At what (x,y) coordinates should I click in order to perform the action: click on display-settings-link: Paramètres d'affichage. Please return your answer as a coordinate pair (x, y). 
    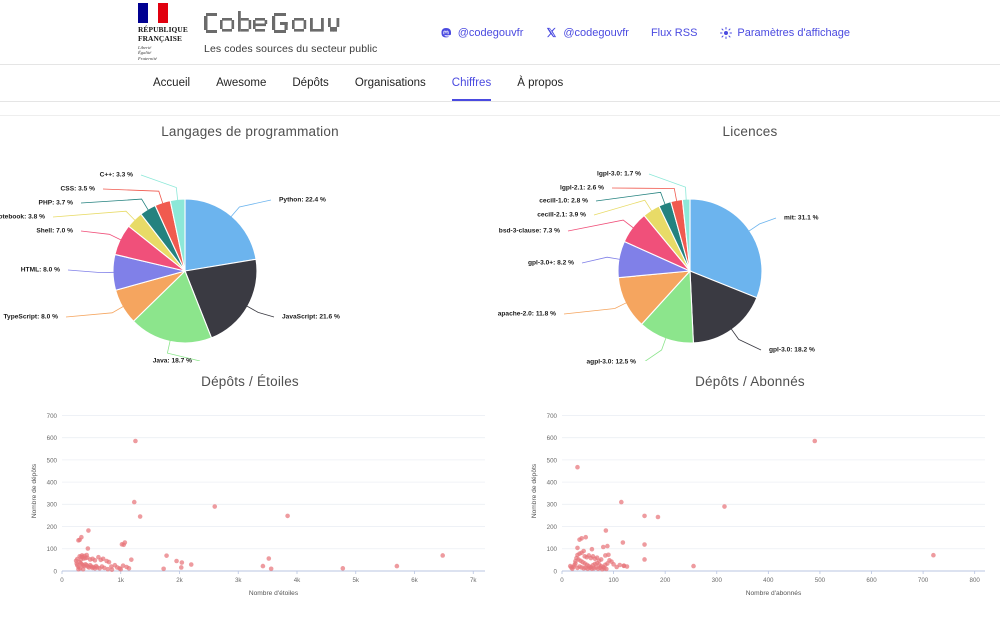
    Looking at the image, I should click on (784, 32).